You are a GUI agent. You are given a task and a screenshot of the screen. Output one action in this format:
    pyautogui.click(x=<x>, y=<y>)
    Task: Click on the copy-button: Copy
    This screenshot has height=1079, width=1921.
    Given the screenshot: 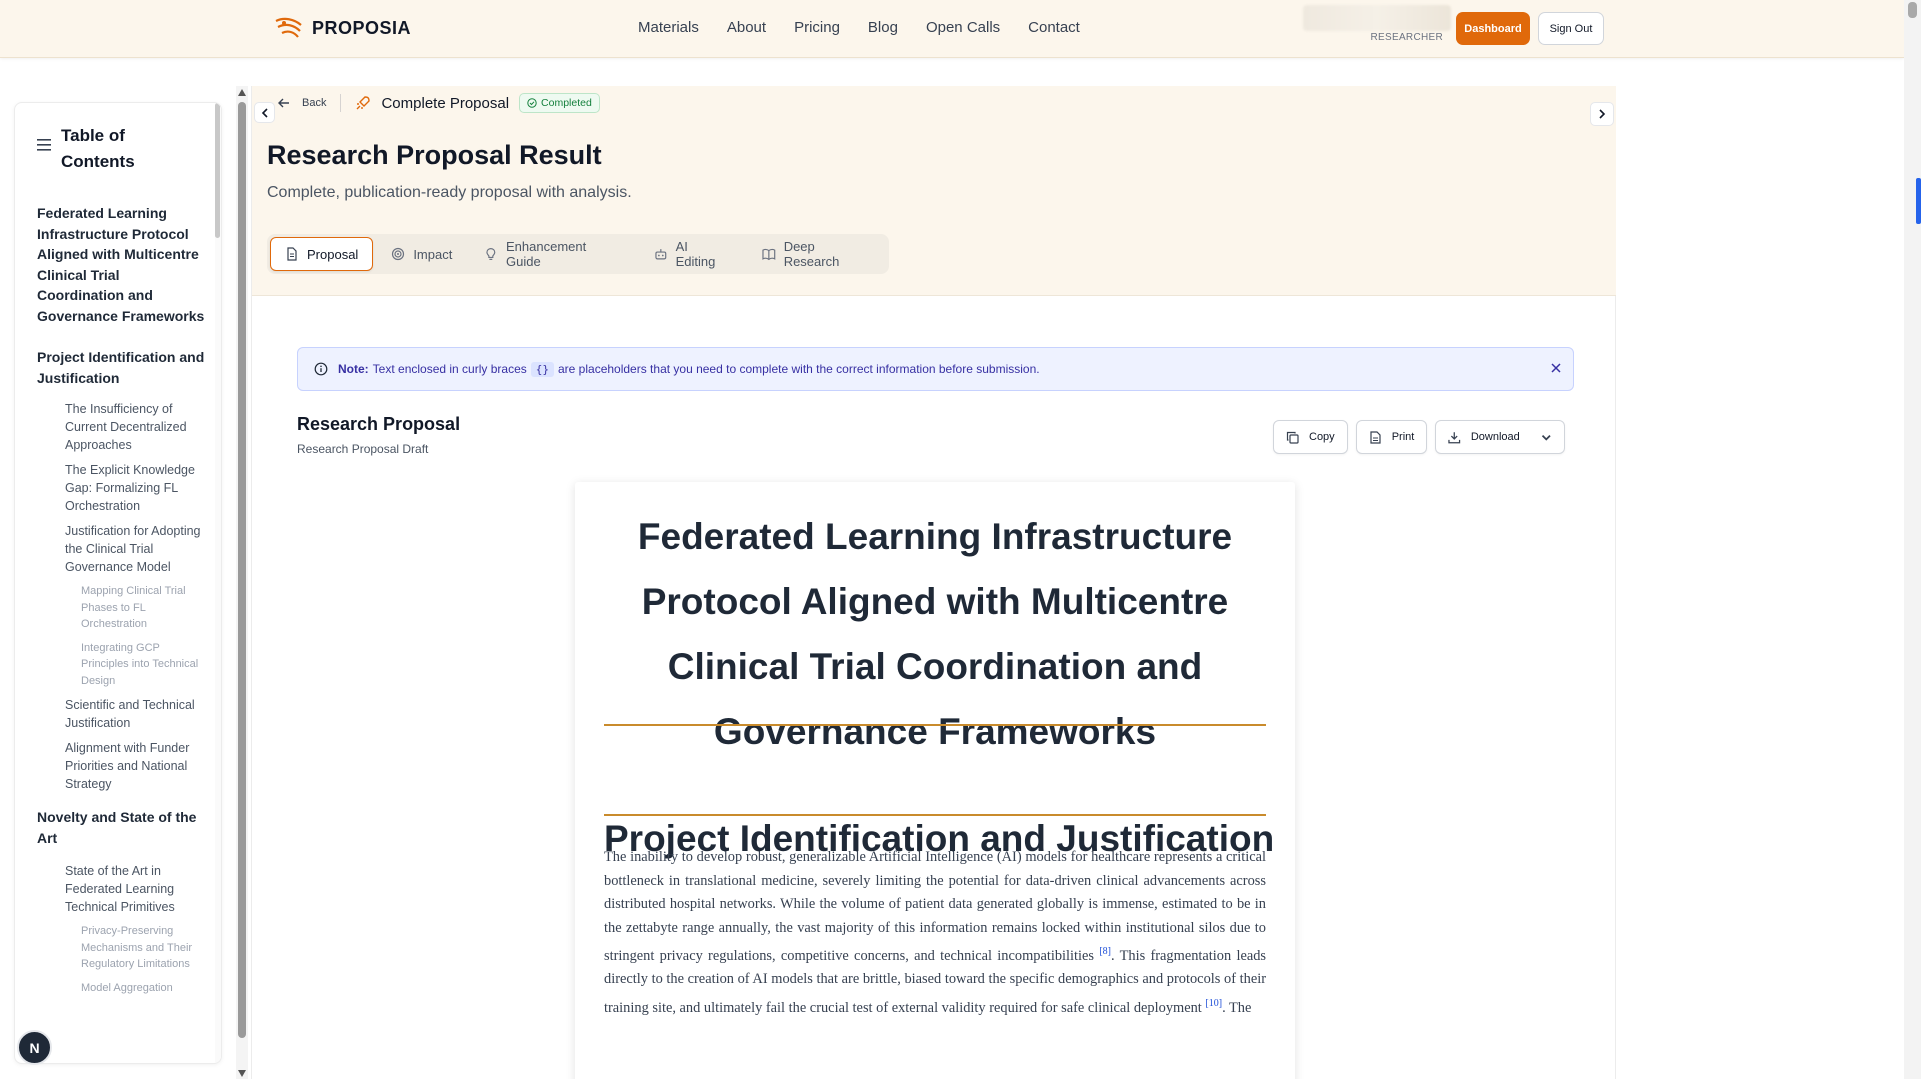 What is the action you would take?
    pyautogui.click(x=1310, y=437)
    